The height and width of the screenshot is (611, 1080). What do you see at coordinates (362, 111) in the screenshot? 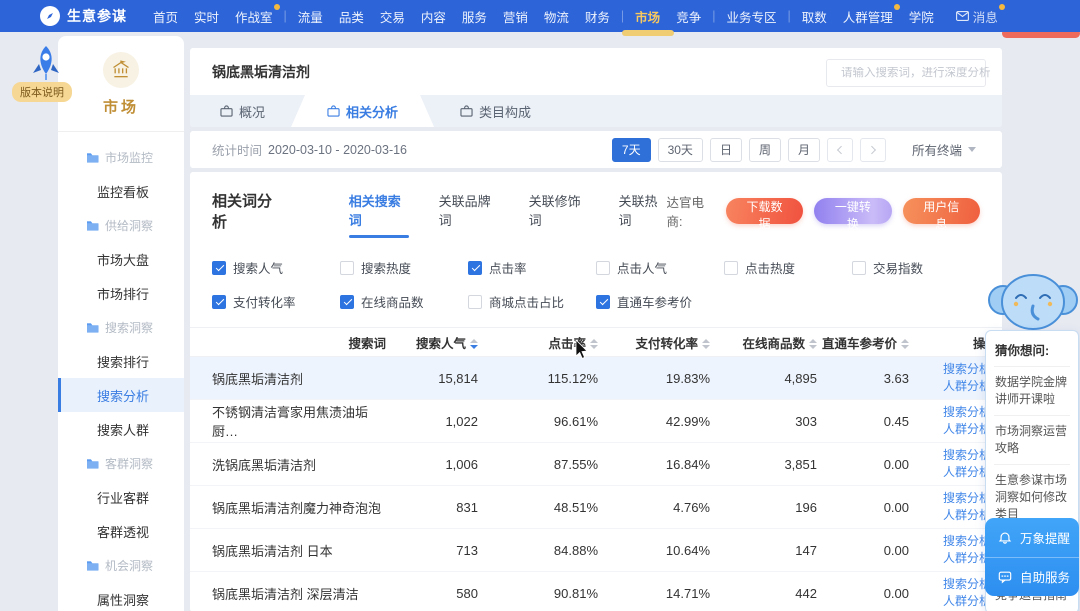
I see `header-tab: 相关分析` at bounding box center [362, 111].